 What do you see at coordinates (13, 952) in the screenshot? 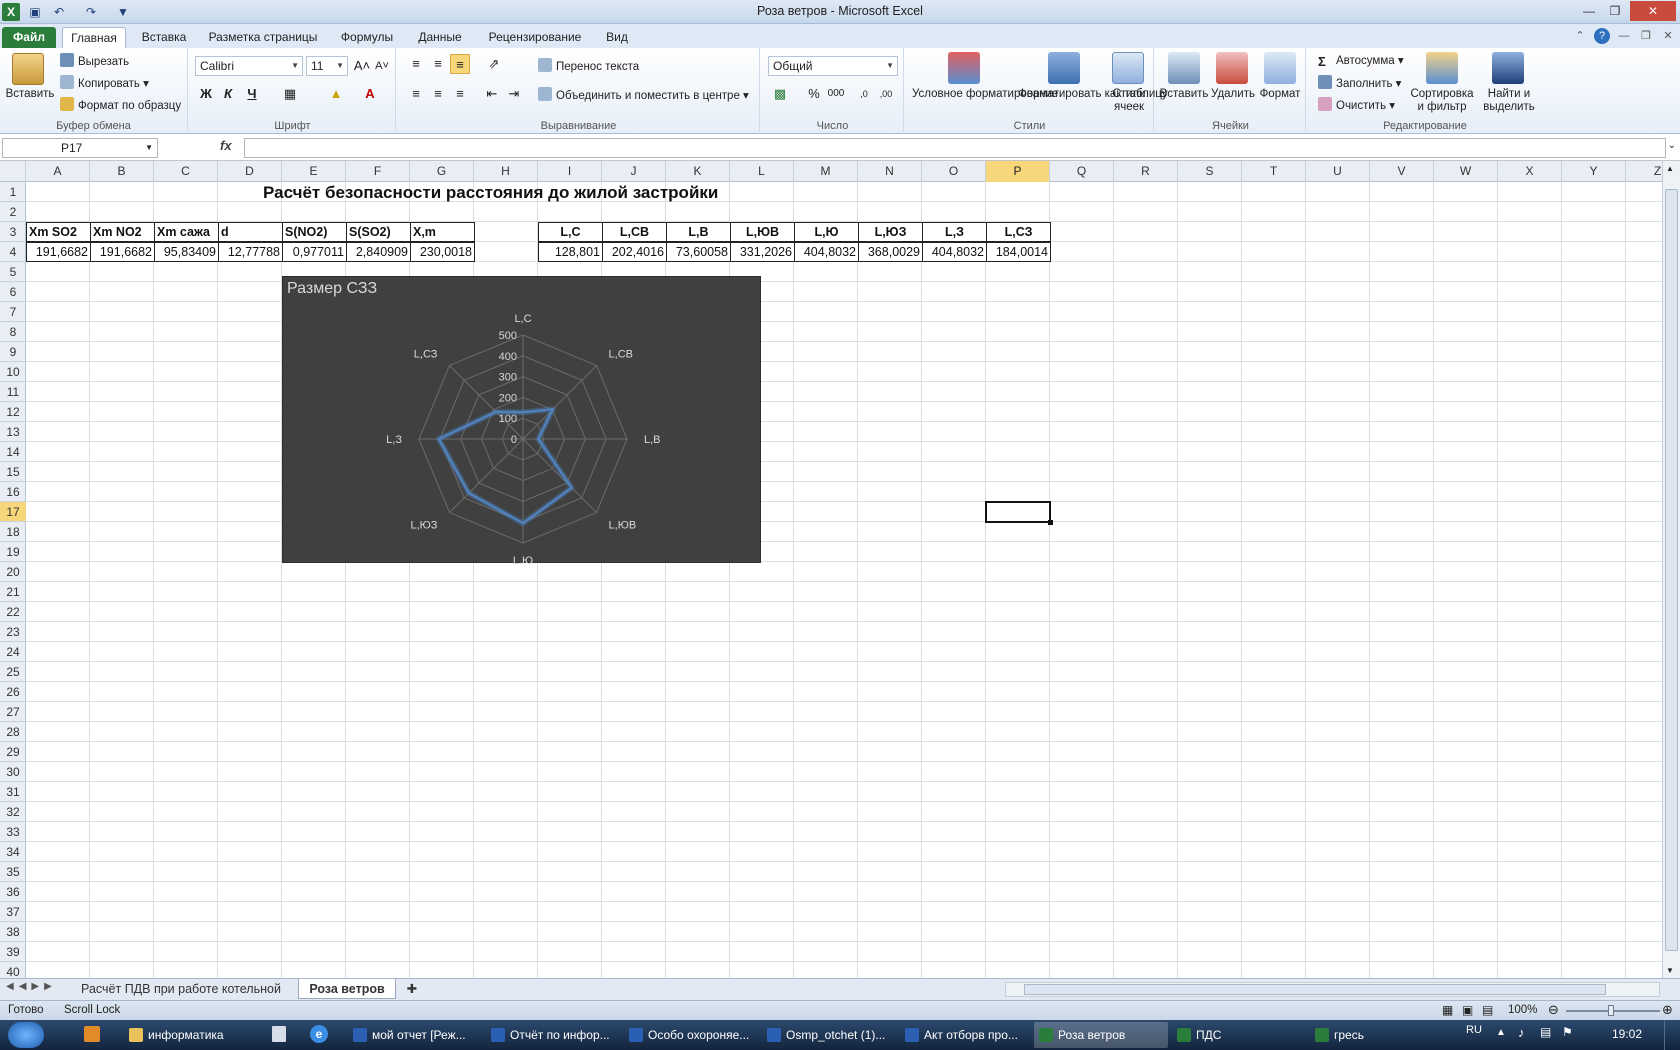
I see `row-header: 39` at bounding box center [13, 952].